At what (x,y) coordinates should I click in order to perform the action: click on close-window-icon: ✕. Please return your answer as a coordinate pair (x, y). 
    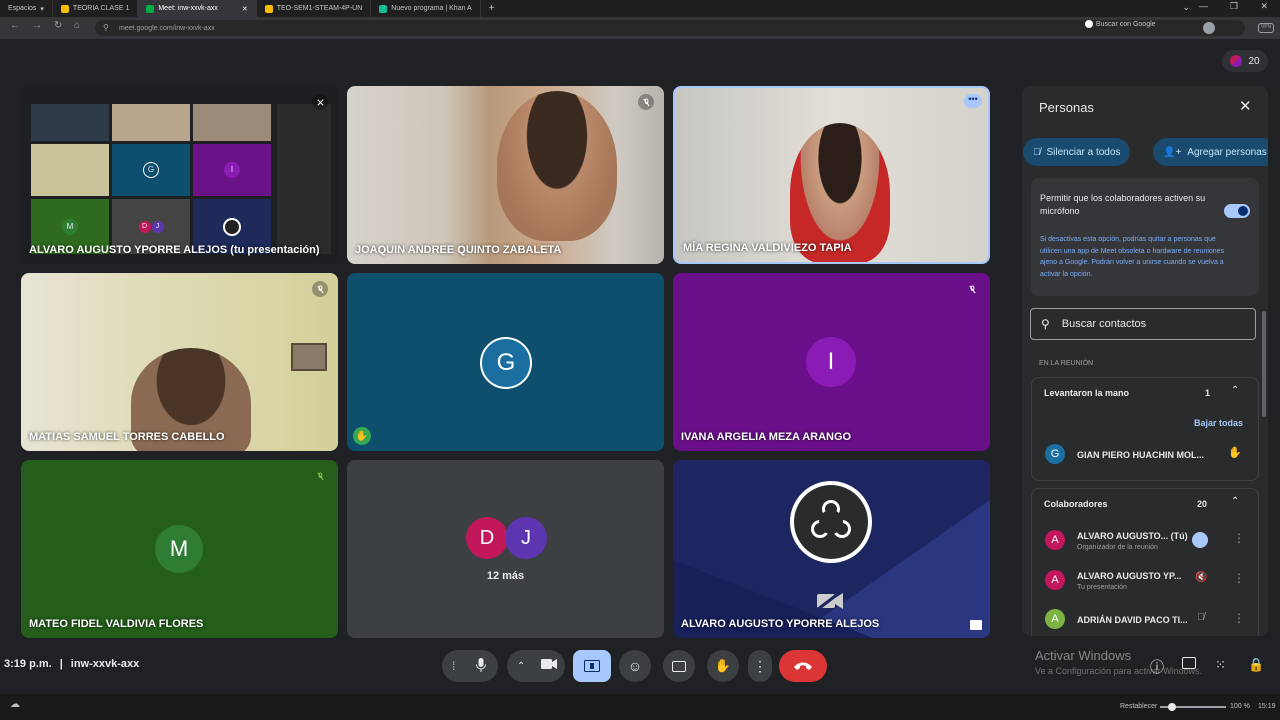
    Looking at the image, I should click on (1264, 6).